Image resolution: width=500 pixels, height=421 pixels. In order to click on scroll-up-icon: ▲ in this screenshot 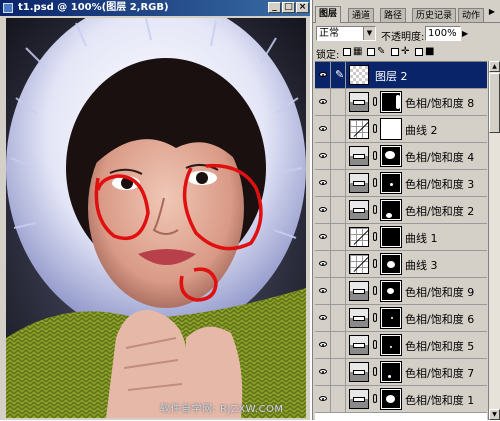, I will do `click(494, 66)`.